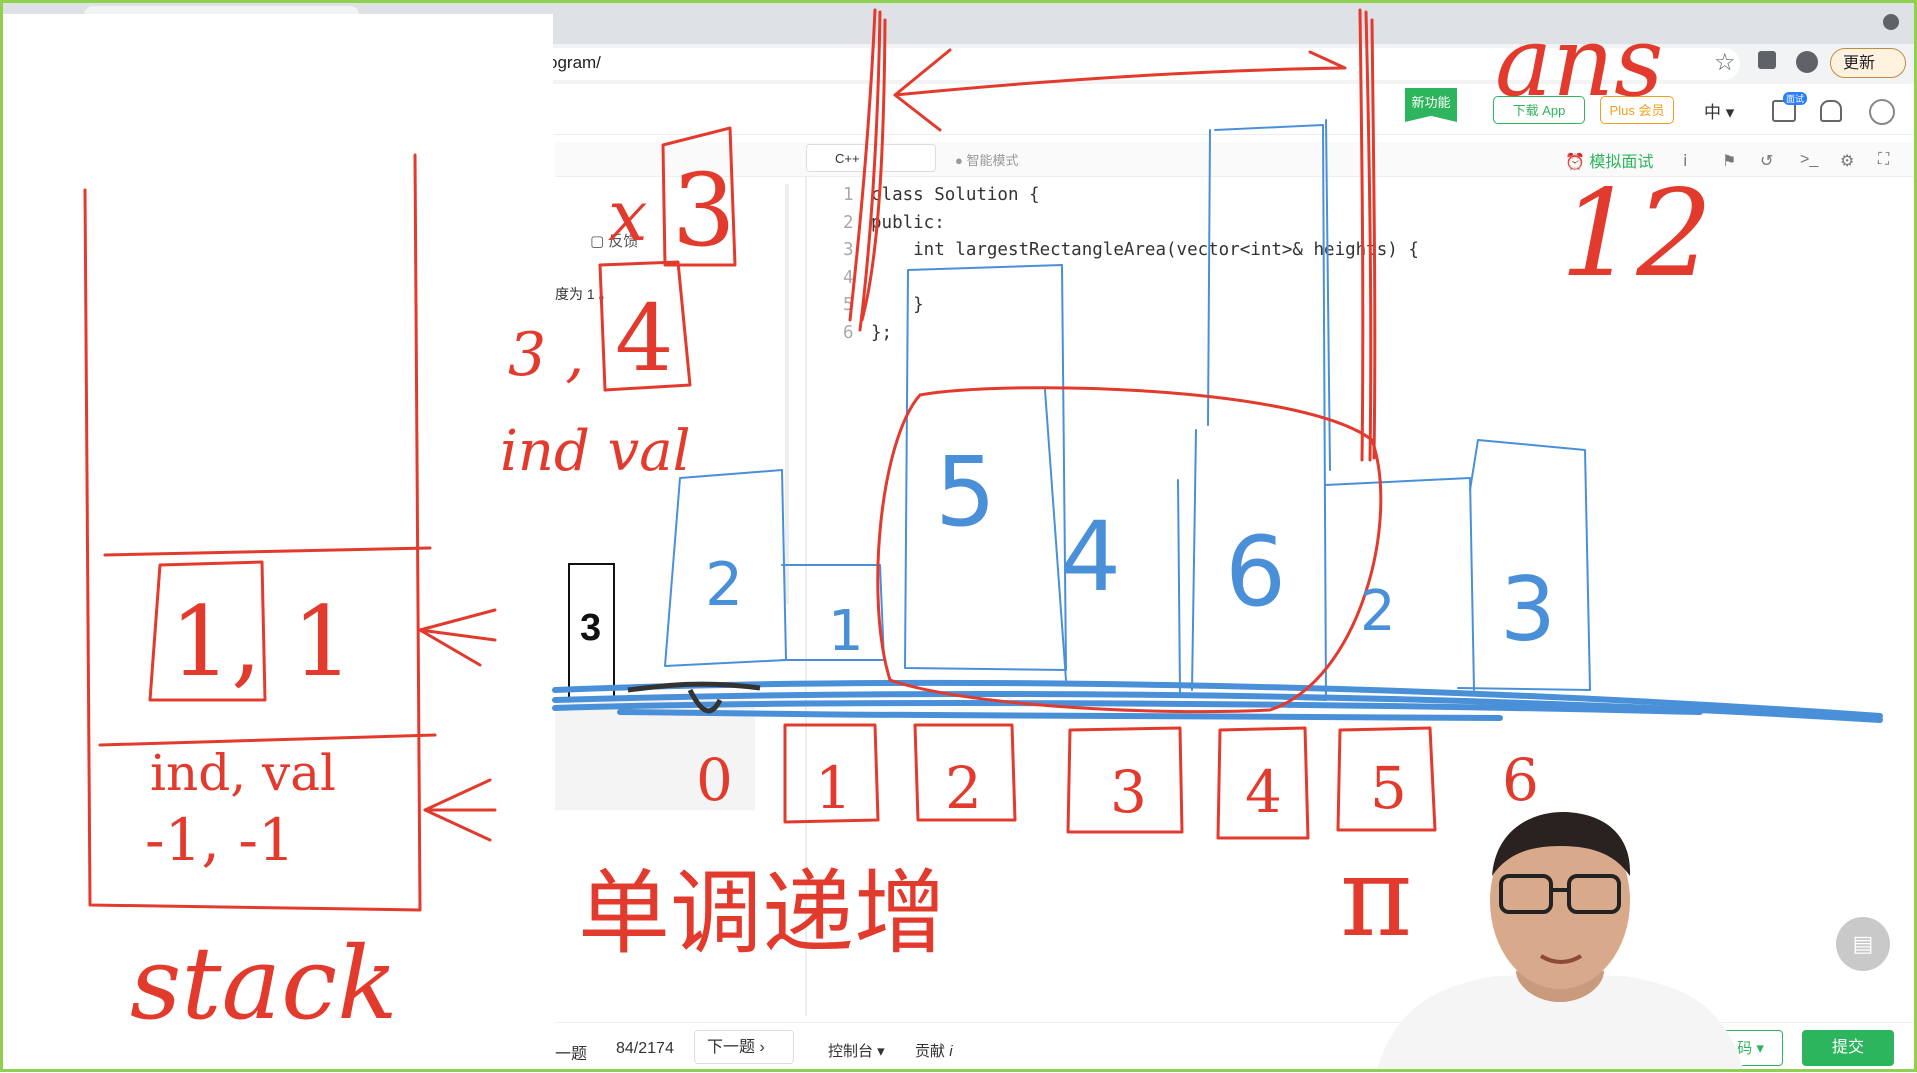 Image resolution: width=1917 pixels, height=1073 pixels. What do you see at coordinates (595, 451) in the screenshot?
I see `ind-val-label: ind val` at bounding box center [595, 451].